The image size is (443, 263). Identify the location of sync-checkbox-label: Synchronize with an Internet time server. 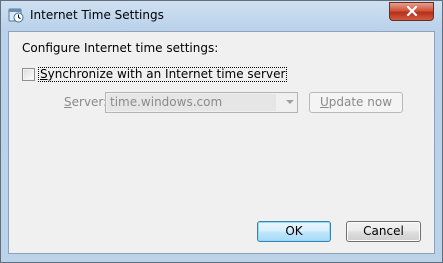
(163, 74).